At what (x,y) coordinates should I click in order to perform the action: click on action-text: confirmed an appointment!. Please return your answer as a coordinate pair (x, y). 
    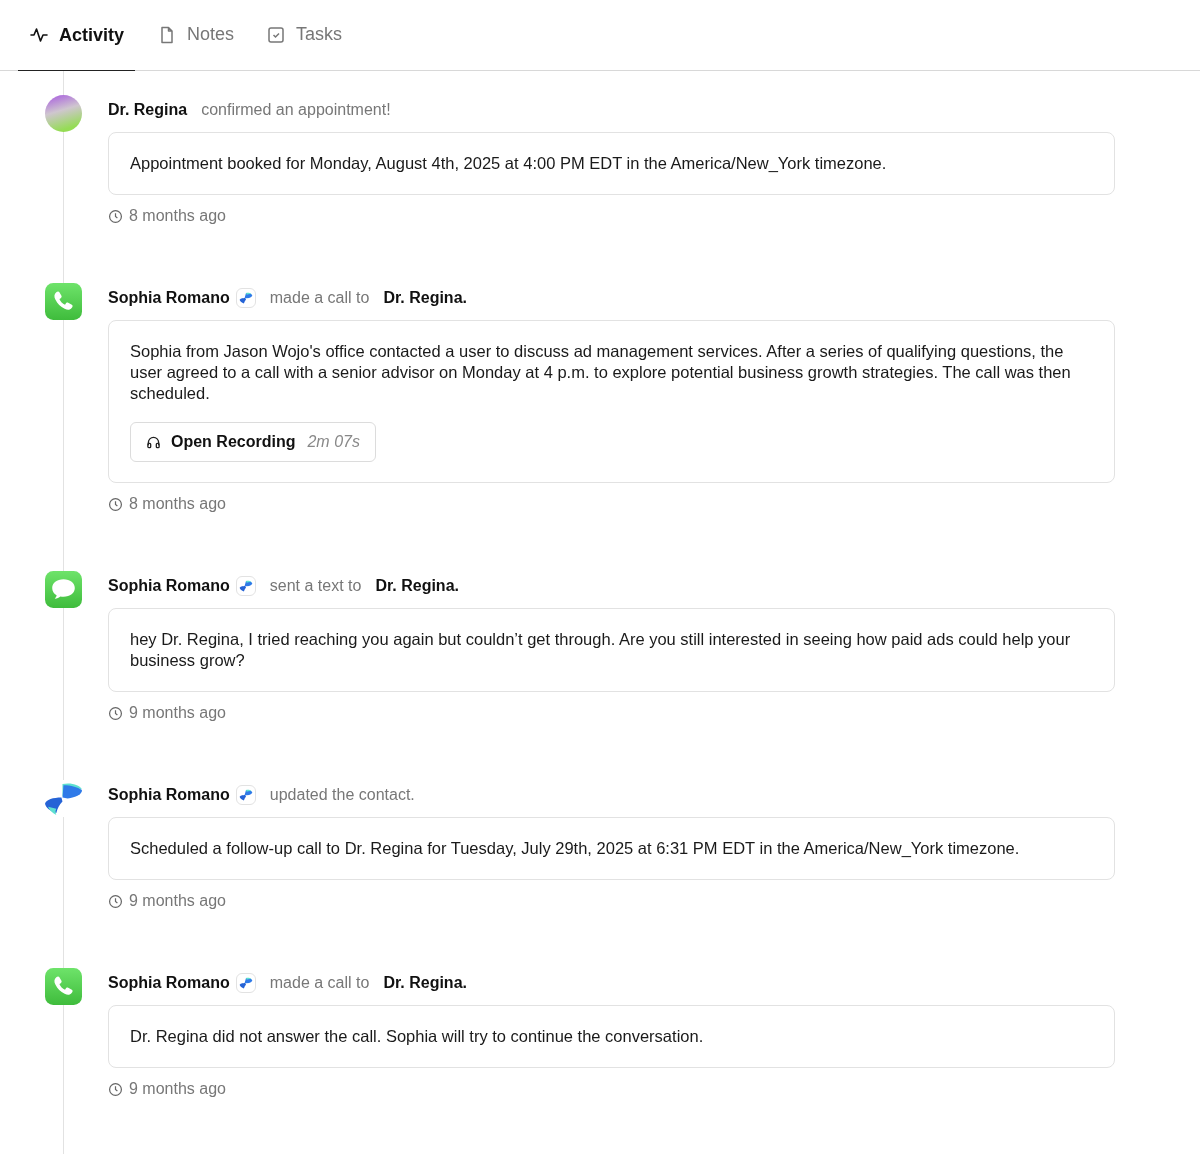
    Looking at the image, I should click on (296, 110).